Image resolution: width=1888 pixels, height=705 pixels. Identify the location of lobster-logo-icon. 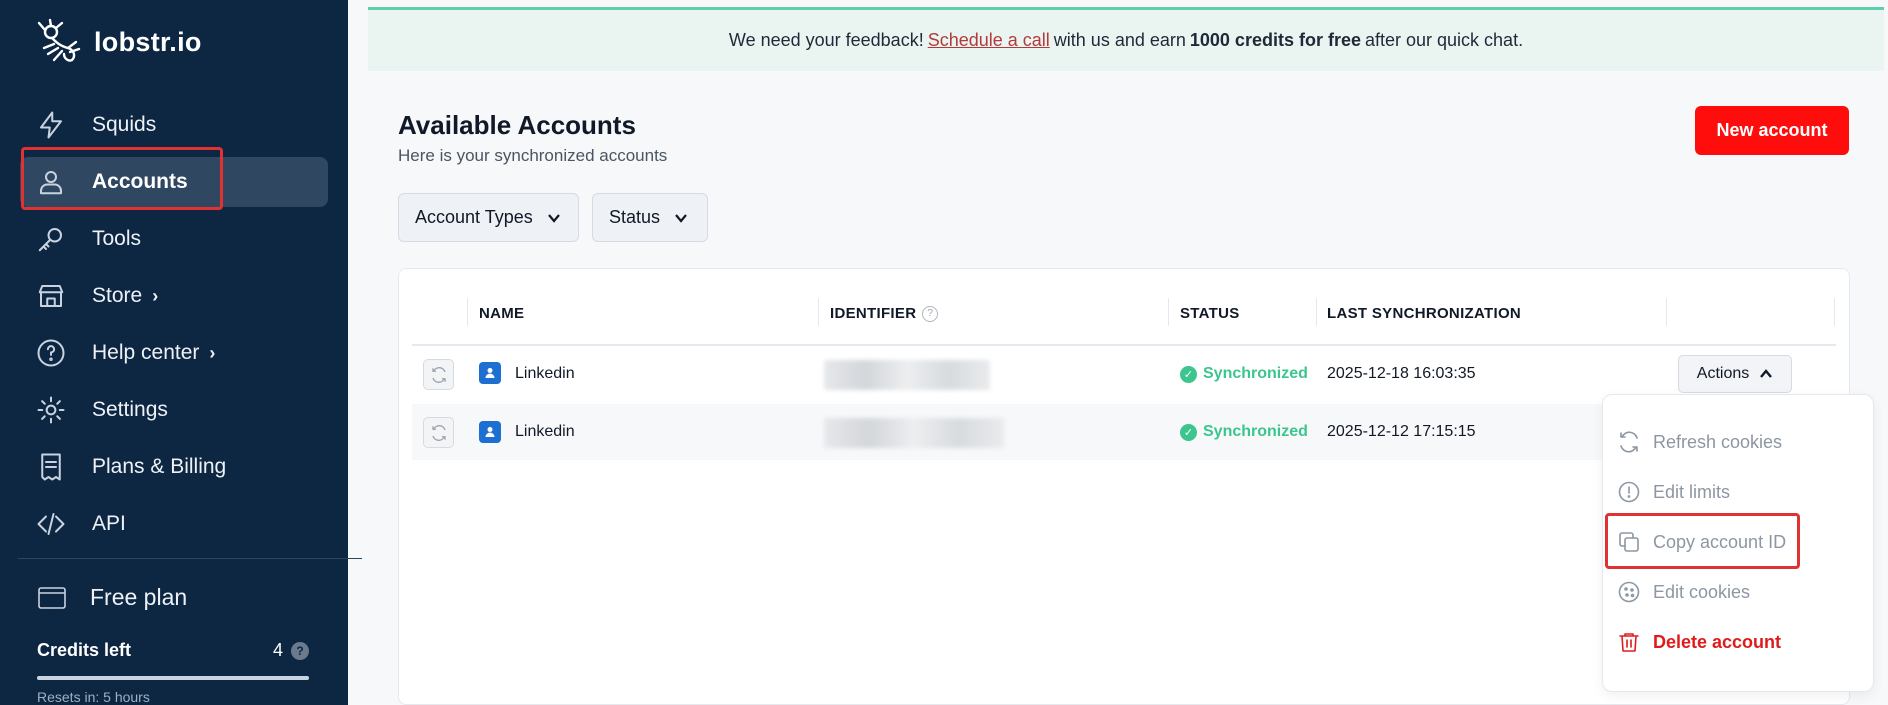
(59, 40).